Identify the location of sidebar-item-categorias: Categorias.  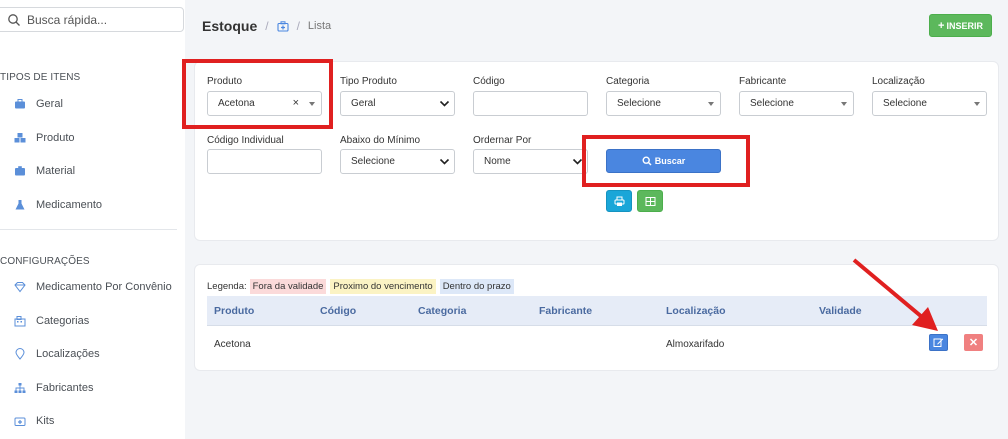
(51, 321).